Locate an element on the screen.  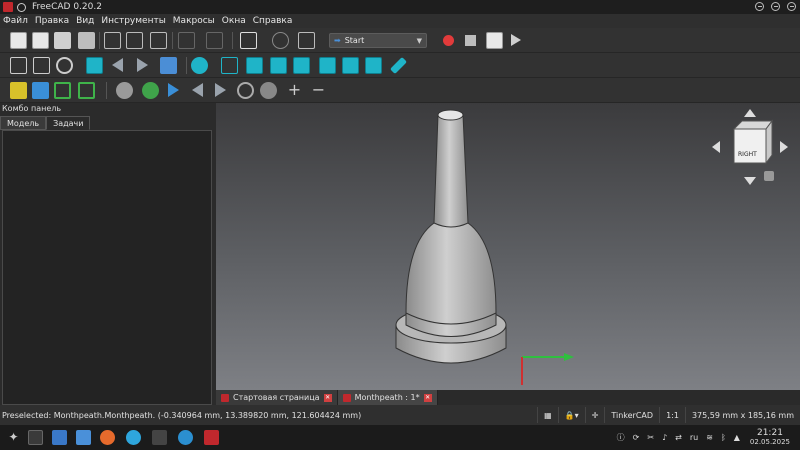
close-button is located at coordinates (791, 6).